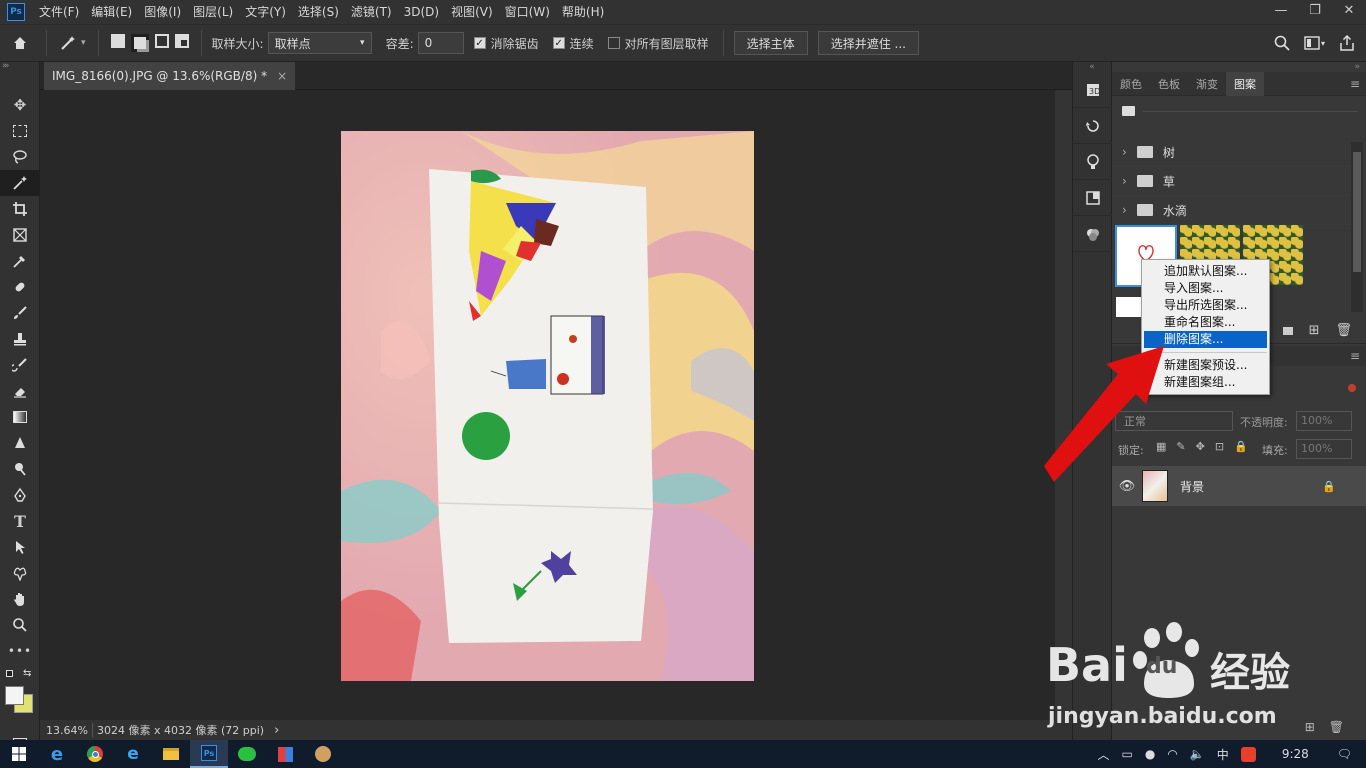 This screenshot has height=768, width=1366. I want to click on crop-tool-icon, so click(20, 209).